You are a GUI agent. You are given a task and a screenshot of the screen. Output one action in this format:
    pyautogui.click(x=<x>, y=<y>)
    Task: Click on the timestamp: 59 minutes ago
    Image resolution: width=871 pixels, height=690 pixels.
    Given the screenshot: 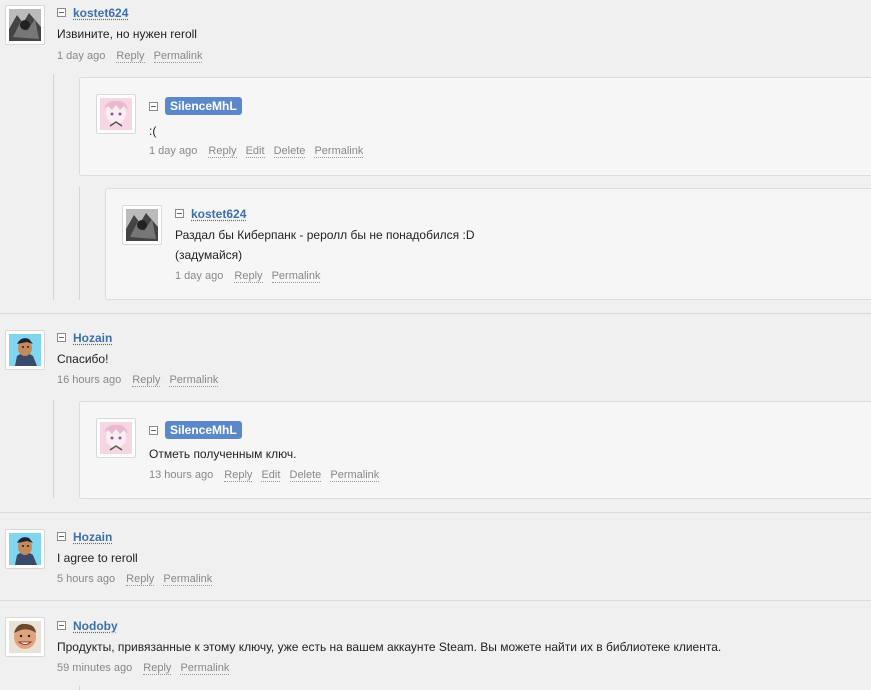 What is the action you would take?
    pyautogui.click(x=95, y=668)
    